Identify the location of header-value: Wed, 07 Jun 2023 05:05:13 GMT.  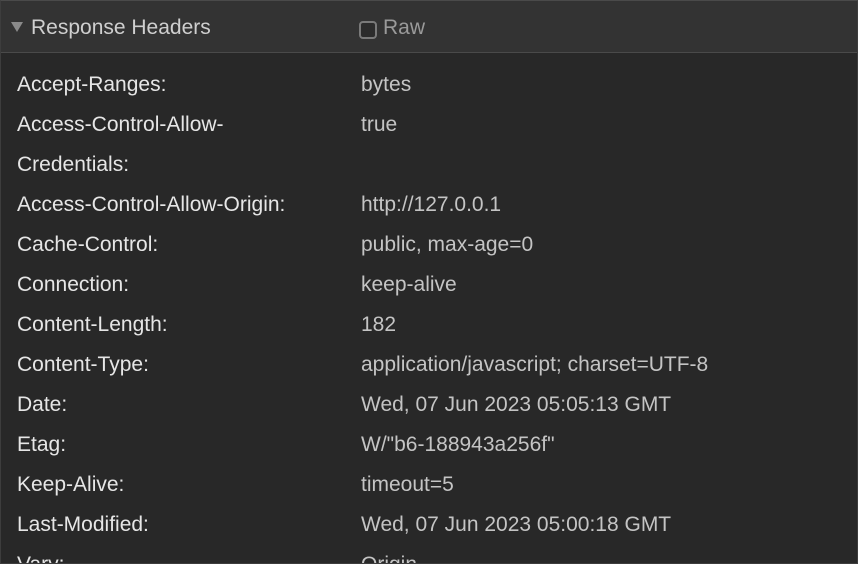
(516, 404).